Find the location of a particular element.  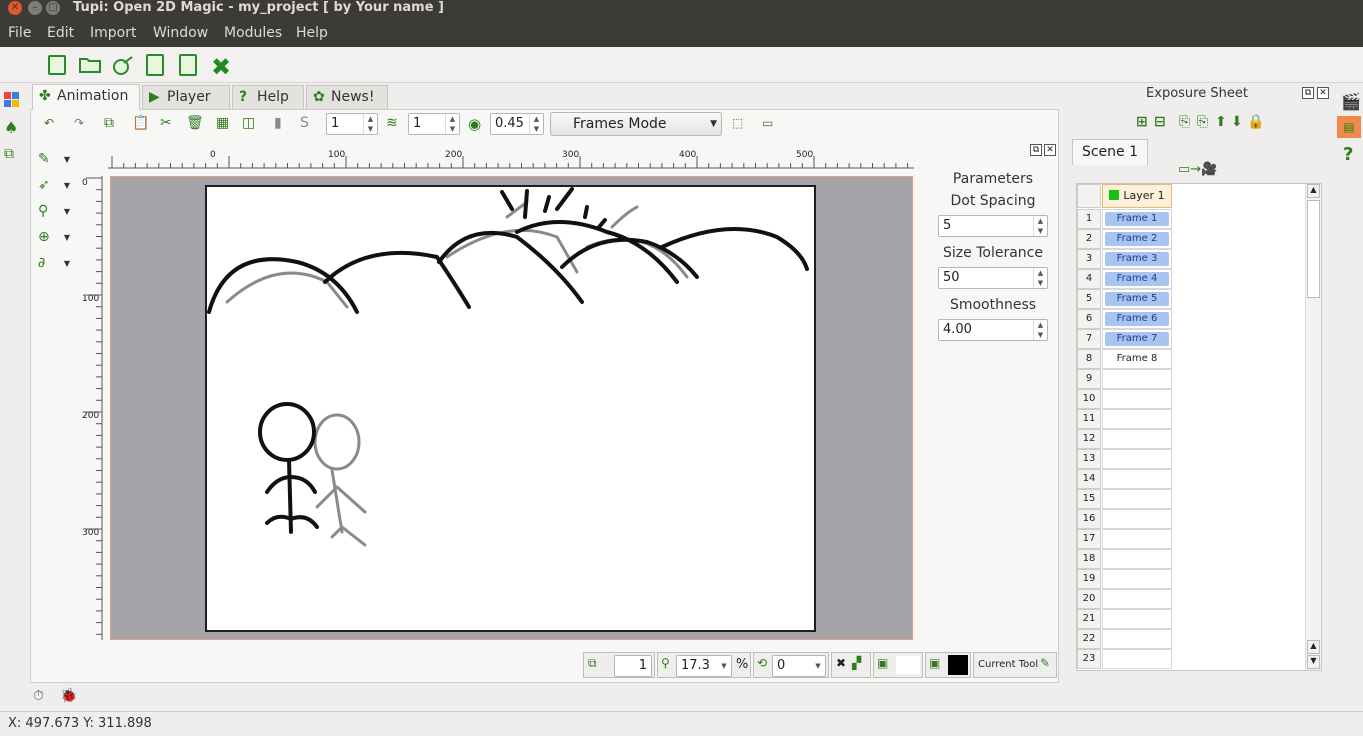

color-palette-icon is located at coordinates (12, 100).